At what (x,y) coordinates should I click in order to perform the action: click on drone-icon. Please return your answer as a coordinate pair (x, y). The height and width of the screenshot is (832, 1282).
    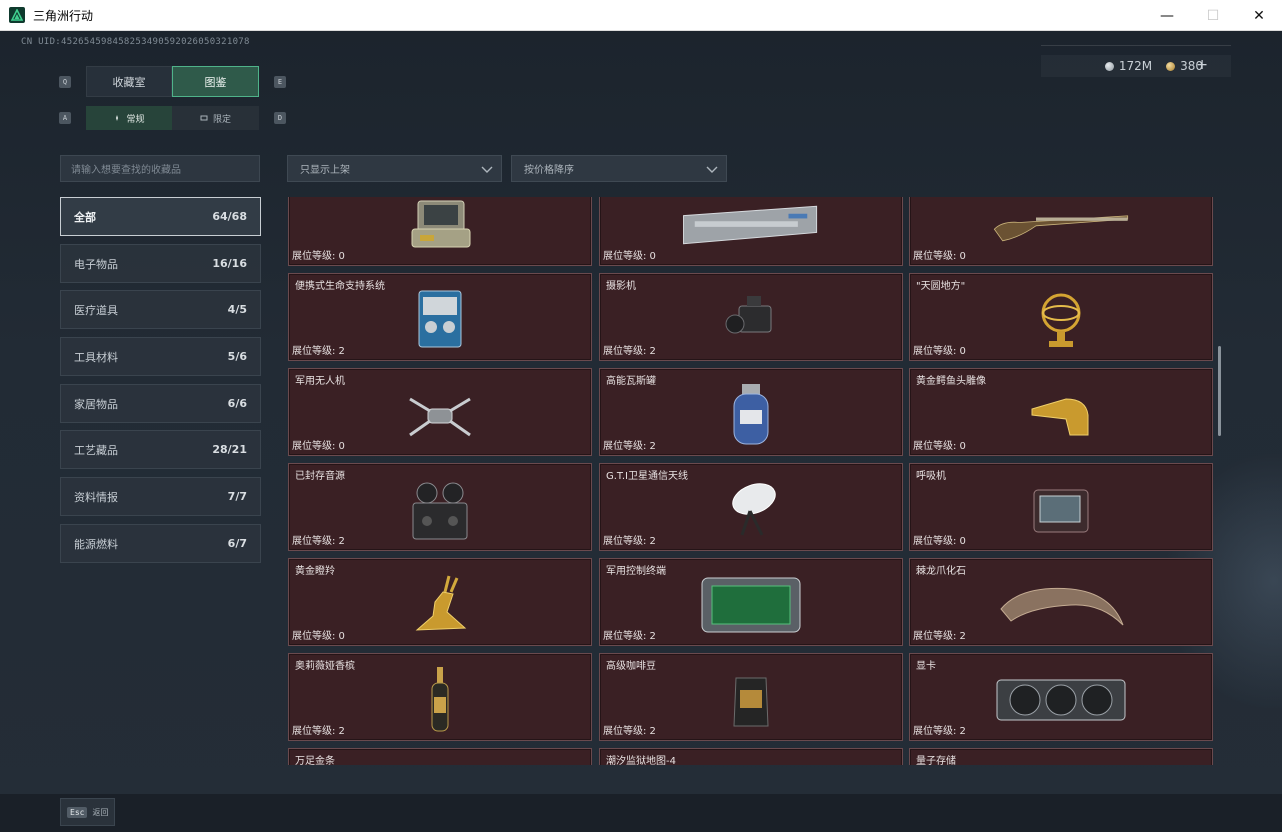
    Looking at the image, I should click on (440, 415).